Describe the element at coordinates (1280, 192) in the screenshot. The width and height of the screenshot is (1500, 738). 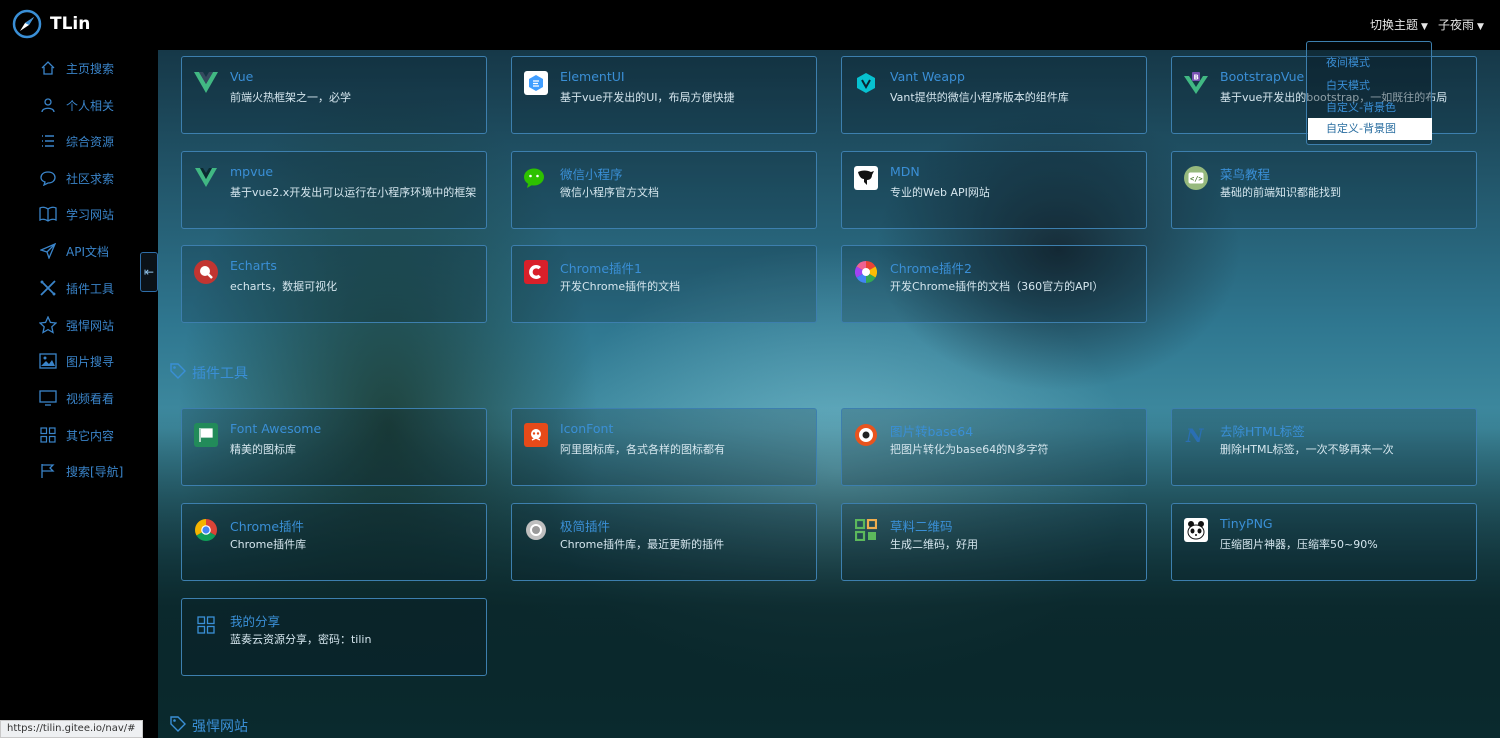
I see `card-desc: 基础的前端知识都能找到` at that location.